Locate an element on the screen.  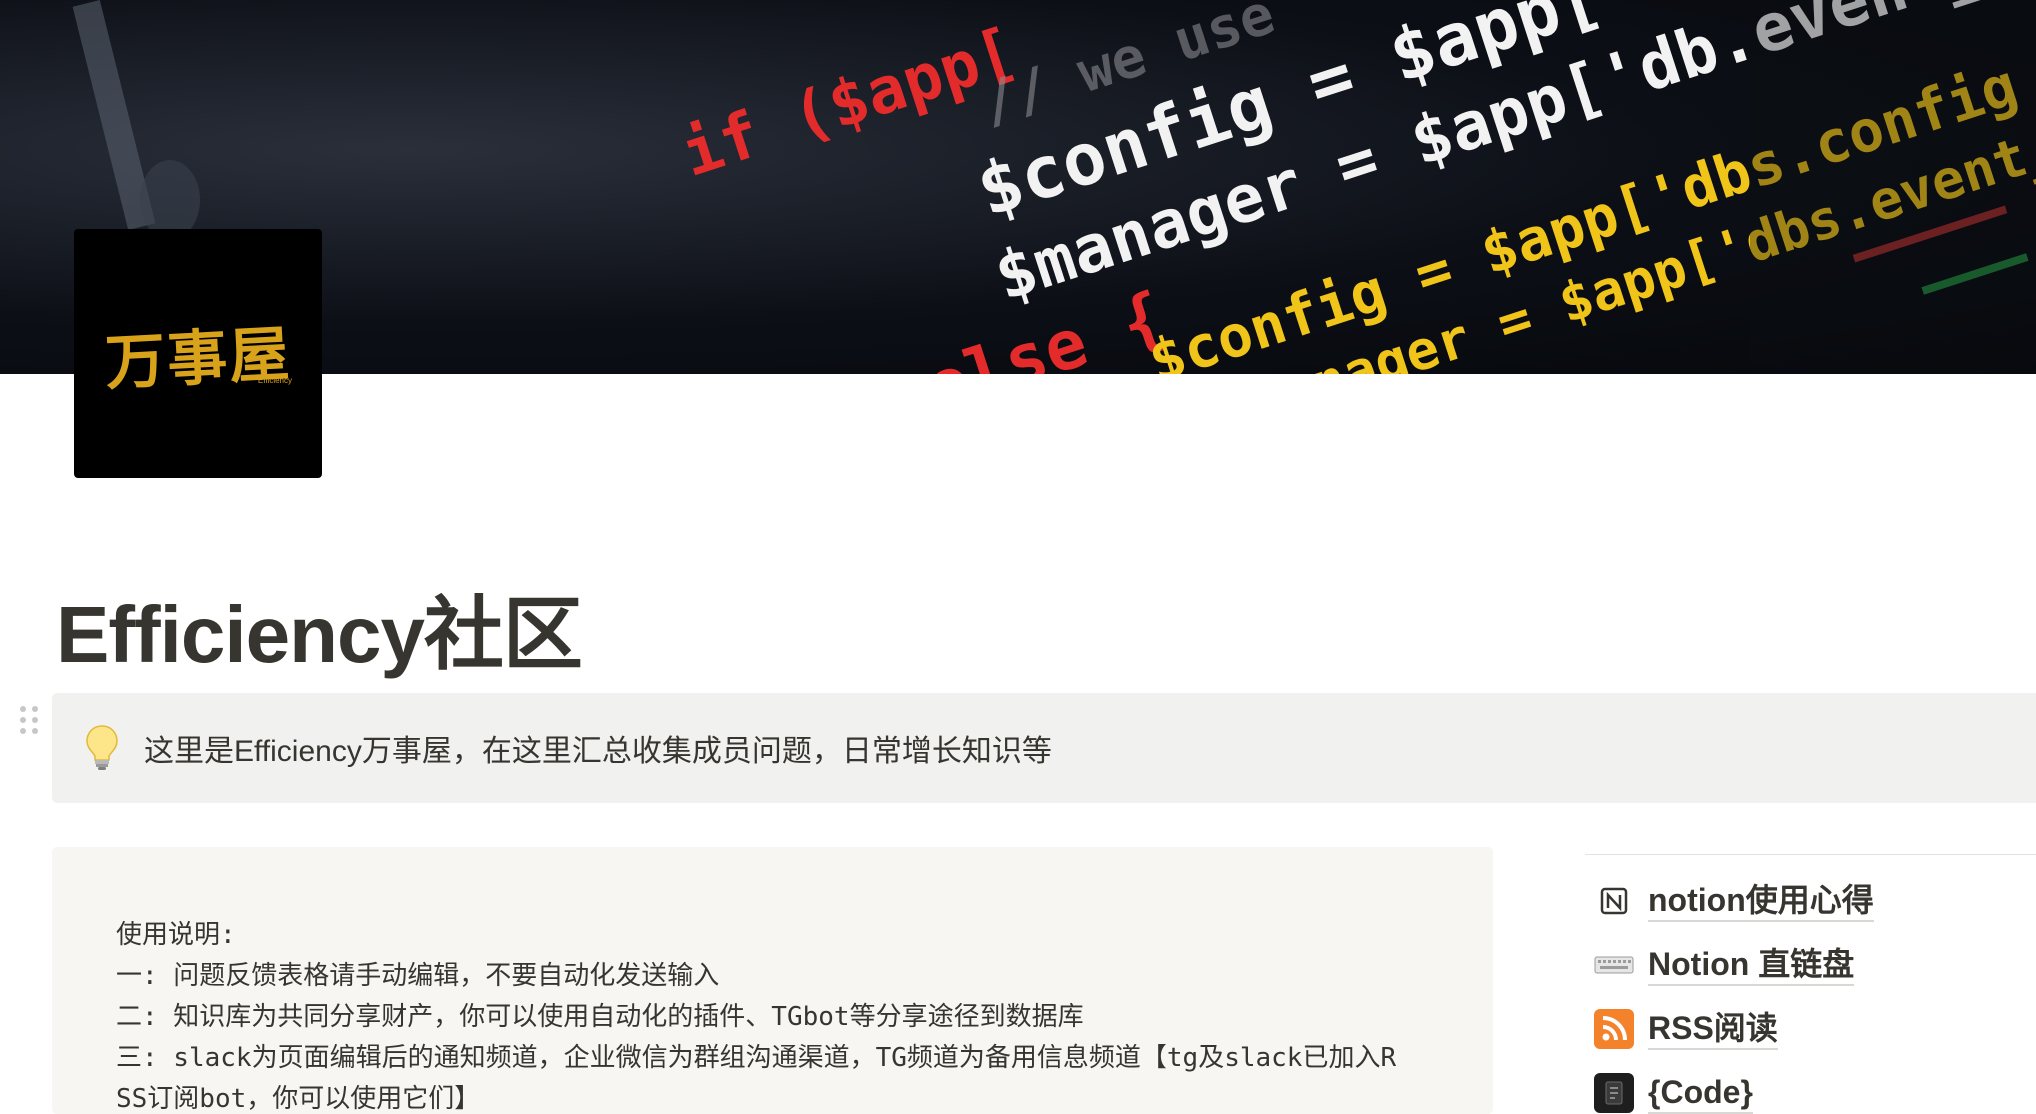
rss-icon is located at coordinates (1614, 1029).